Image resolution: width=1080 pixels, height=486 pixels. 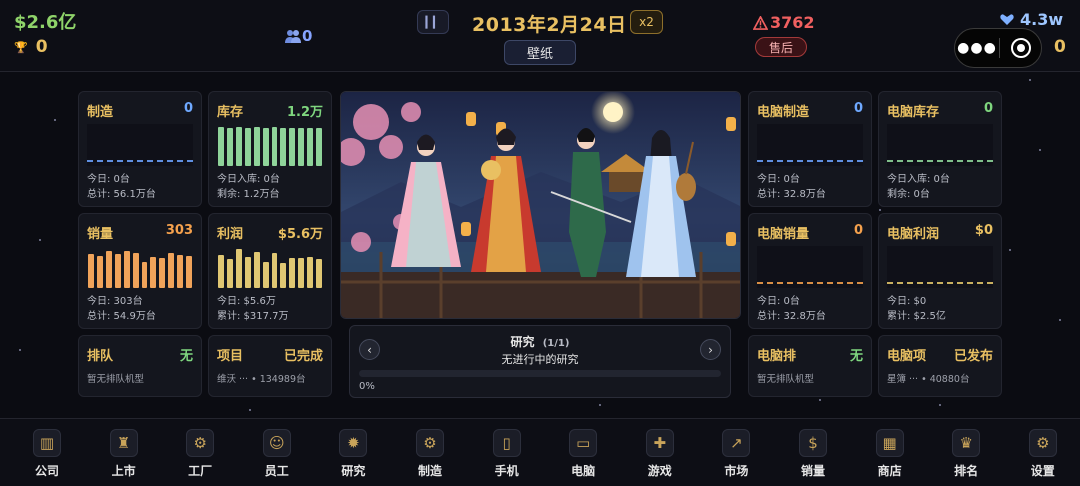 I want to click on nav-tab-store: ▦ 商店, so click(x=890, y=452).